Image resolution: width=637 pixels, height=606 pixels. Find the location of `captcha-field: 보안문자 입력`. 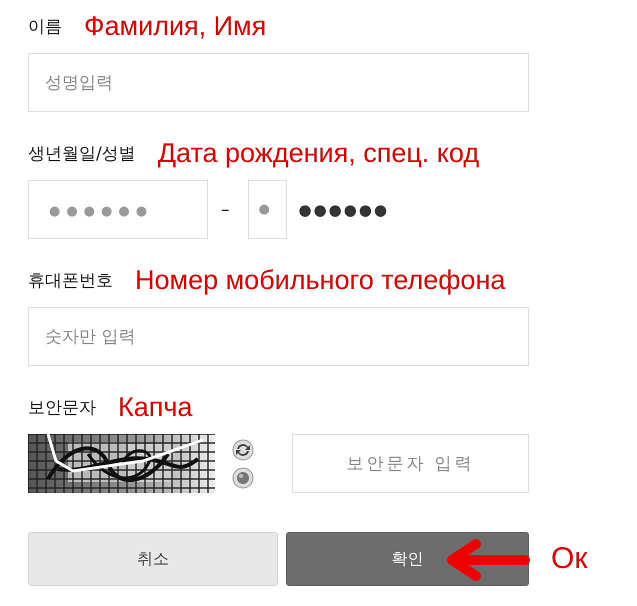

captcha-field: 보안문자 입력 is located at coordinates (410, 463).